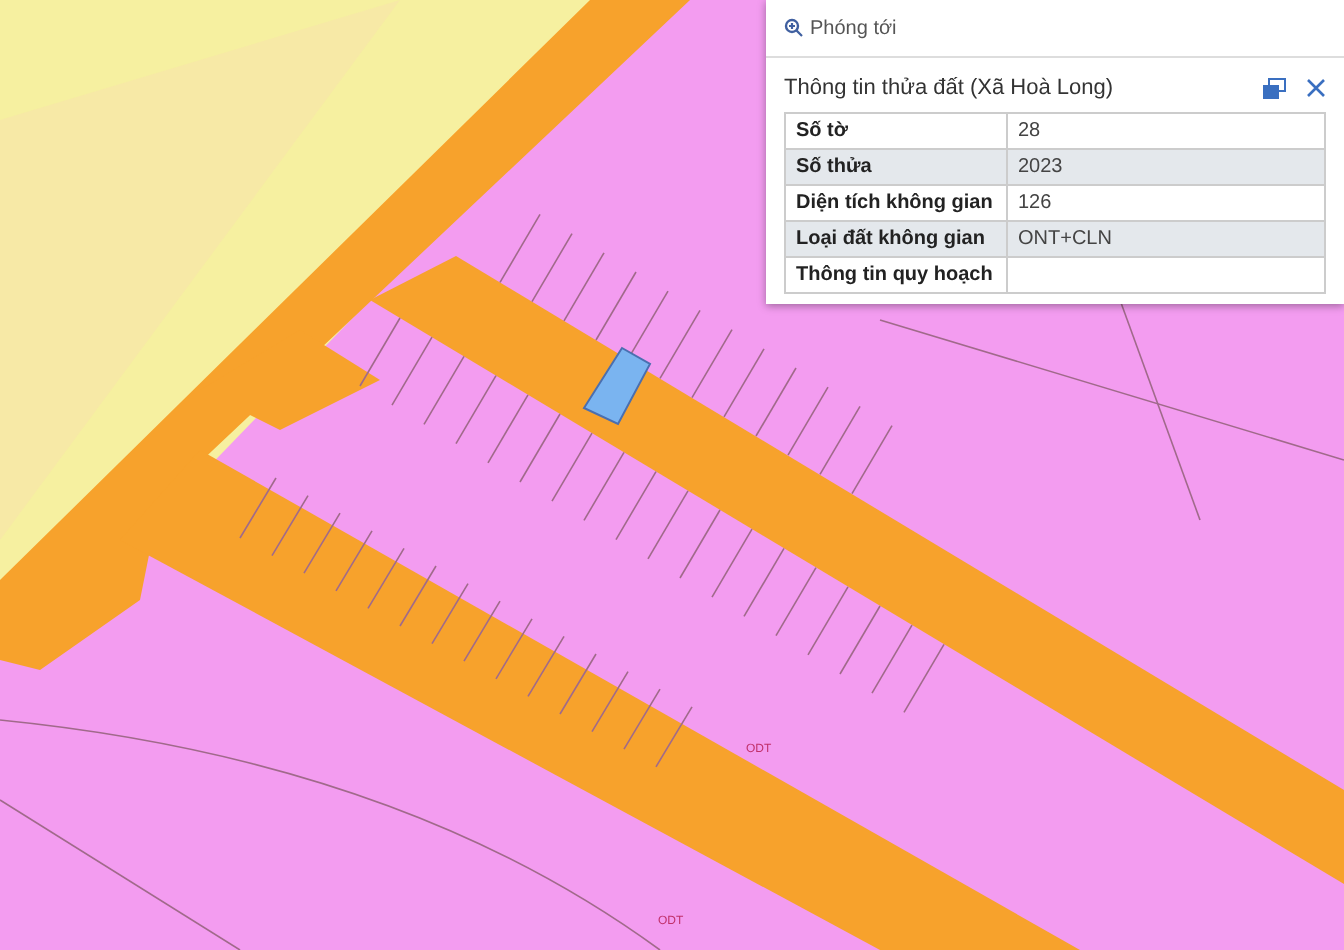 This screenshot has height=950, width=1344. I want to click on field-value: 2023, so click(1166, 167).